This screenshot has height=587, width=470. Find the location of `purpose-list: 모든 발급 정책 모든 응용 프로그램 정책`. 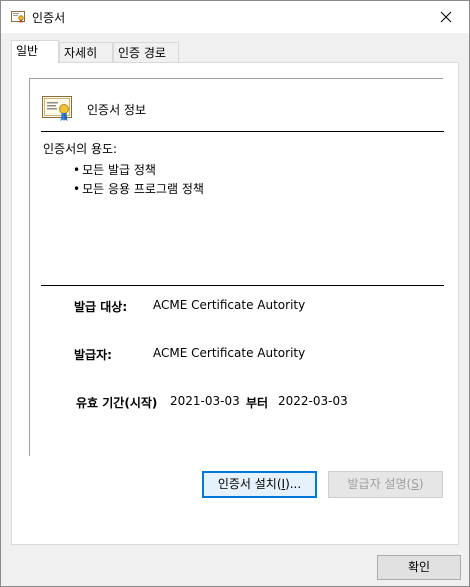

purpose-list: 모든 발급 정책 모든 응용 프로그램 정책 is located at coordinates (138, 180).